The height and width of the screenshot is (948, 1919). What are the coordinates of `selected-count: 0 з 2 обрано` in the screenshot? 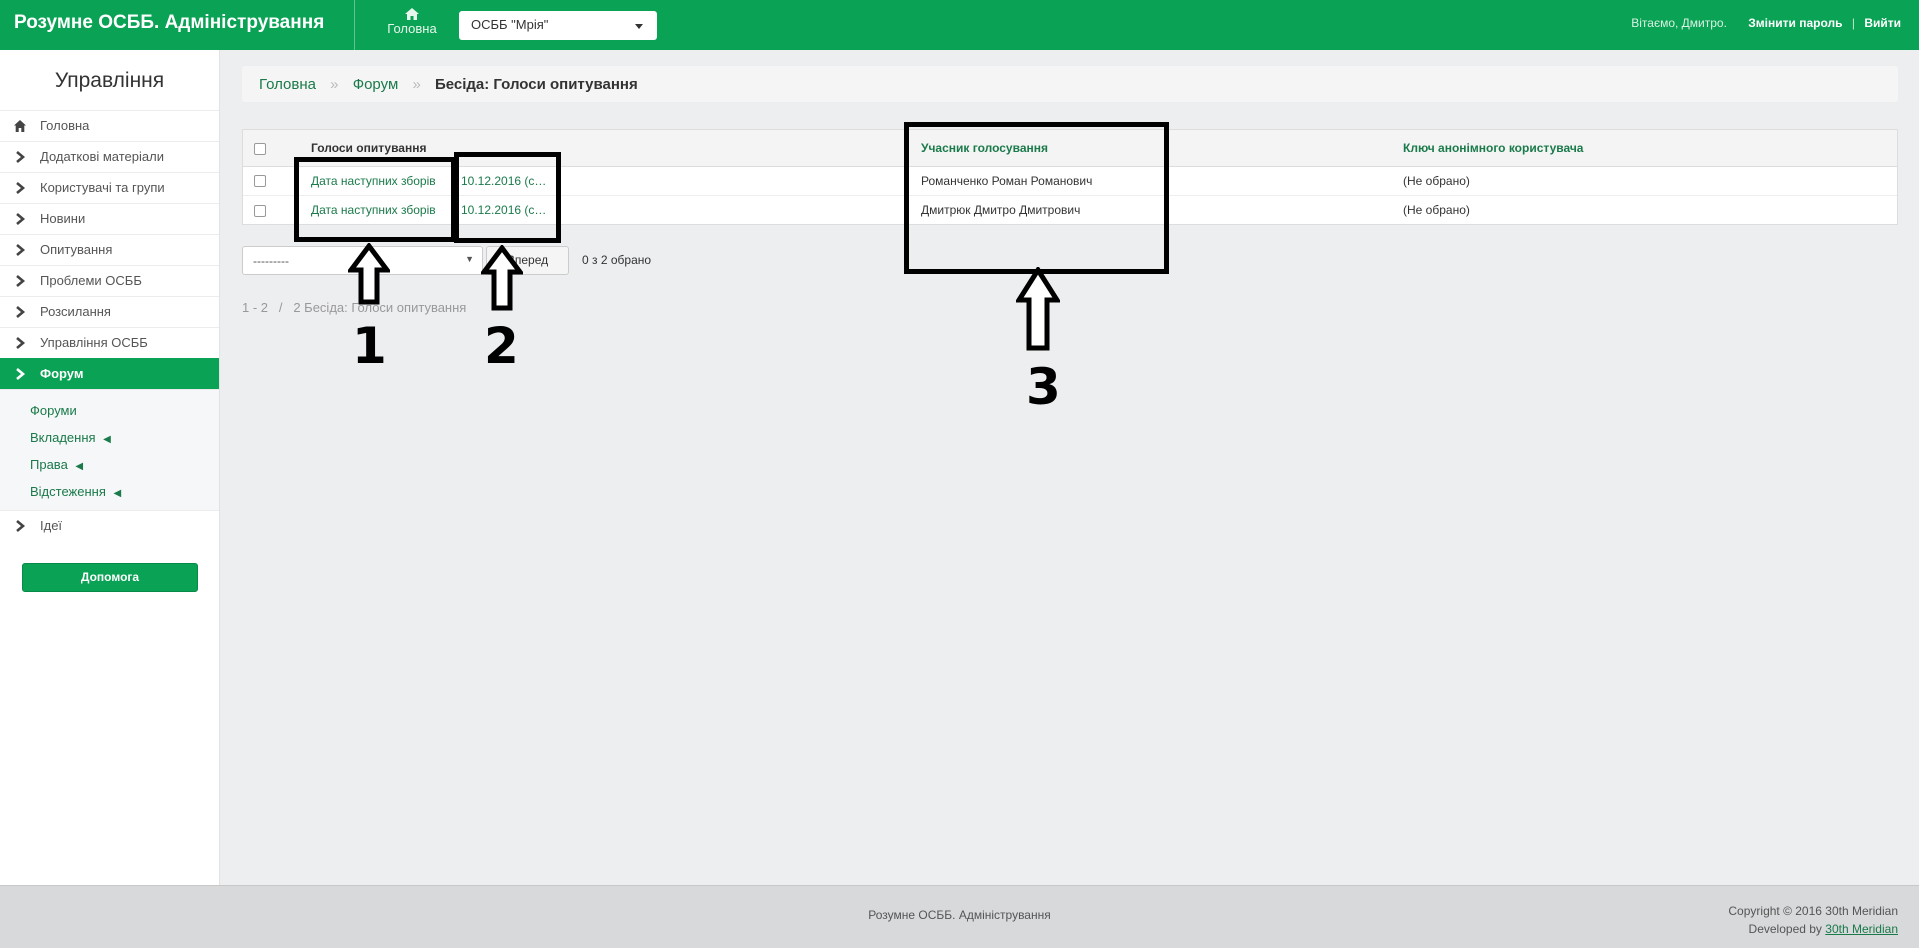 It's located at (617, 260).